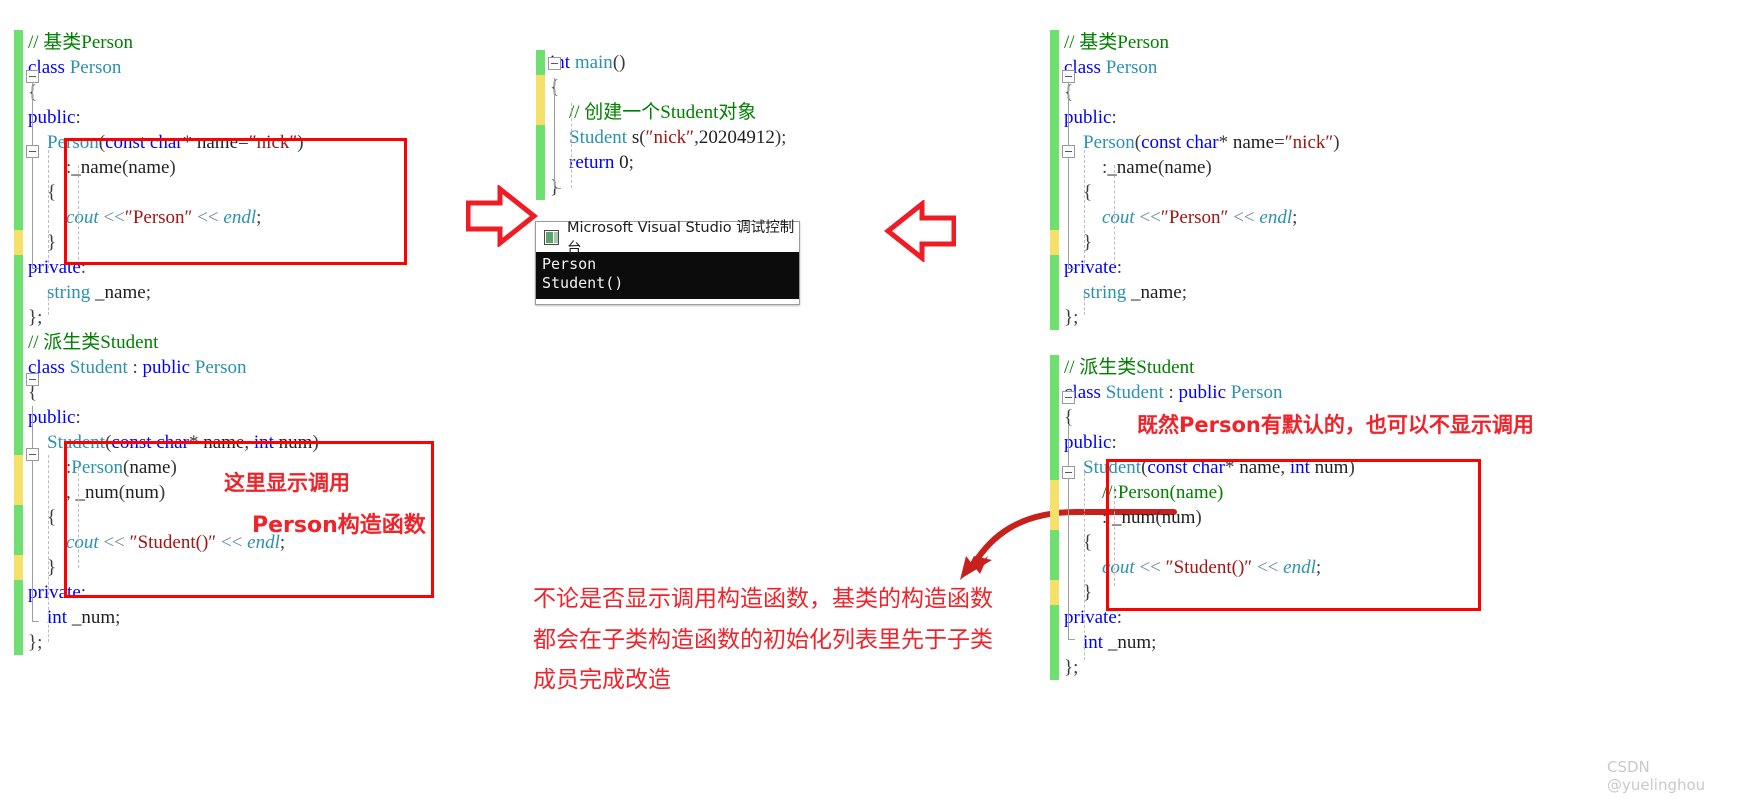 This screenshot has width=1751, height=799. I want to click on fold-toggle-right-class-person, so click(1068, 76).